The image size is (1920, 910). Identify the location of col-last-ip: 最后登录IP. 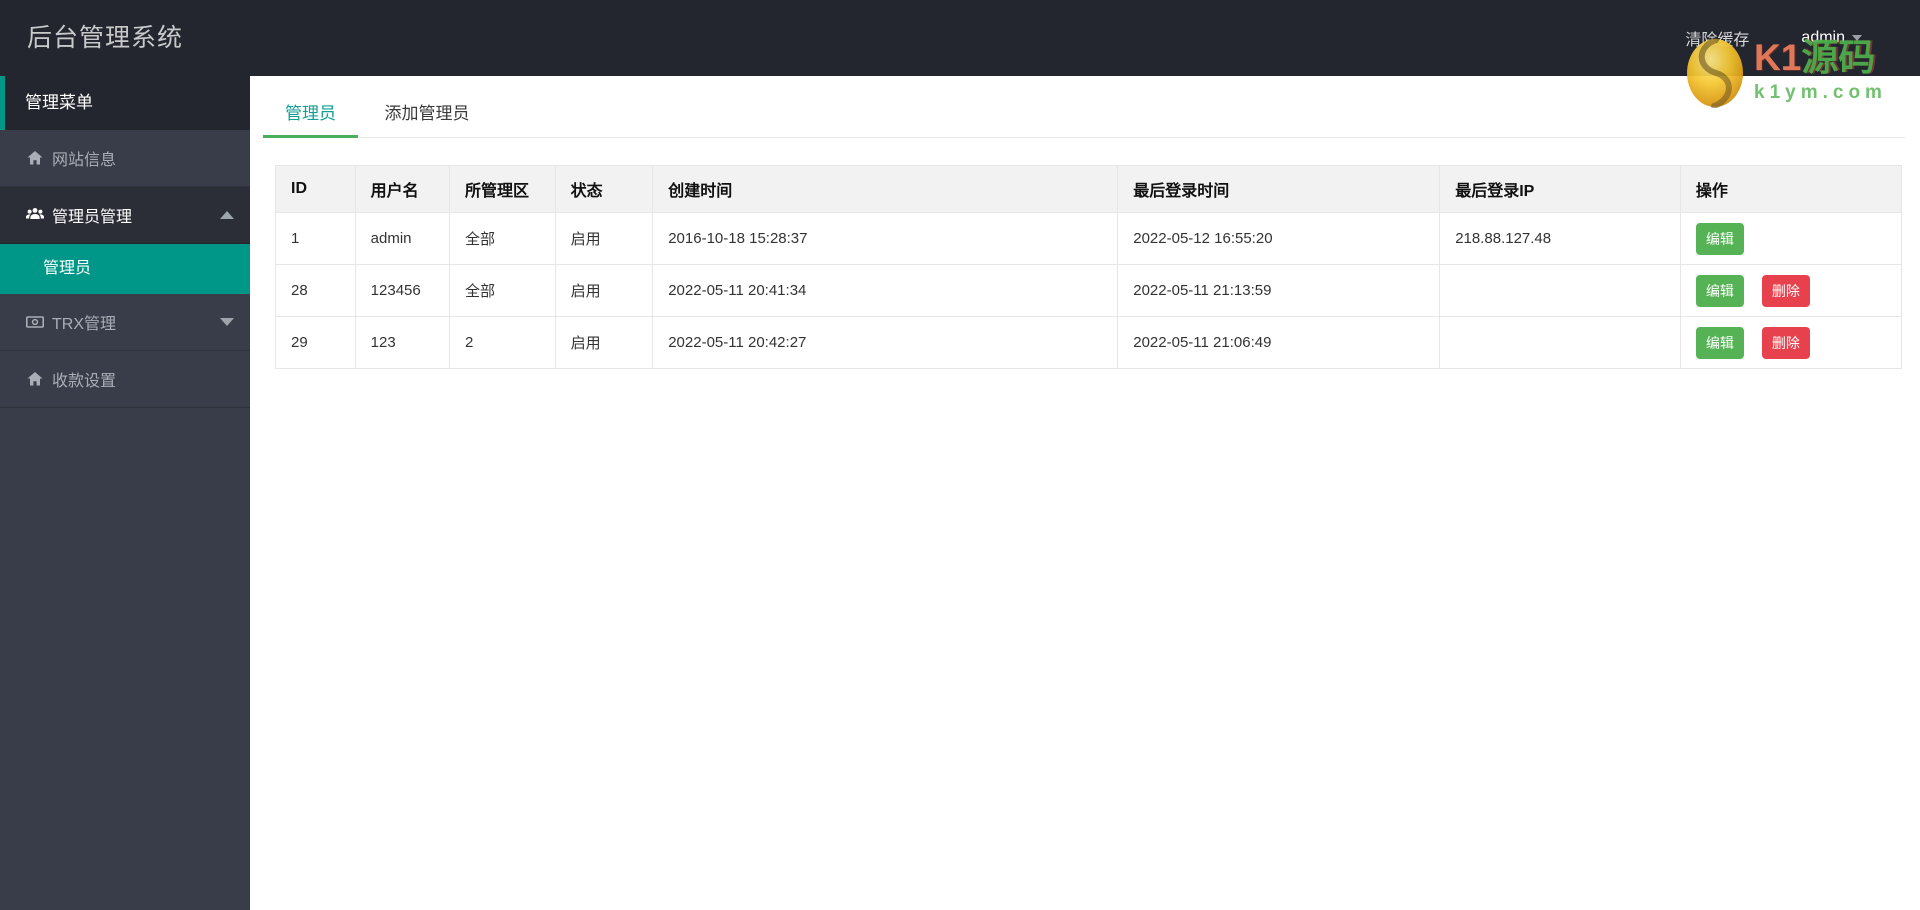
(1560, 189).